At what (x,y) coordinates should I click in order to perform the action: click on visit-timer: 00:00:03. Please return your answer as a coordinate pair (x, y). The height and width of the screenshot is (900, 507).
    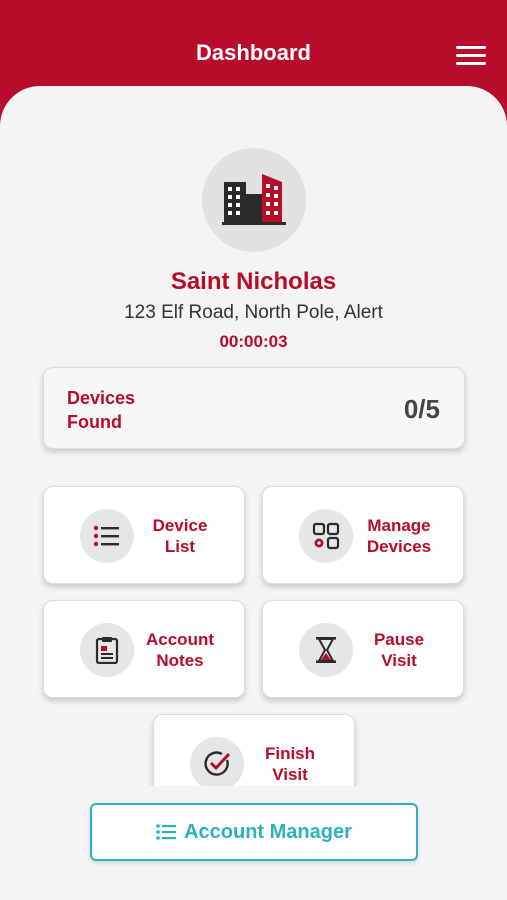
    Looking at the image, I should click on (253, 341).